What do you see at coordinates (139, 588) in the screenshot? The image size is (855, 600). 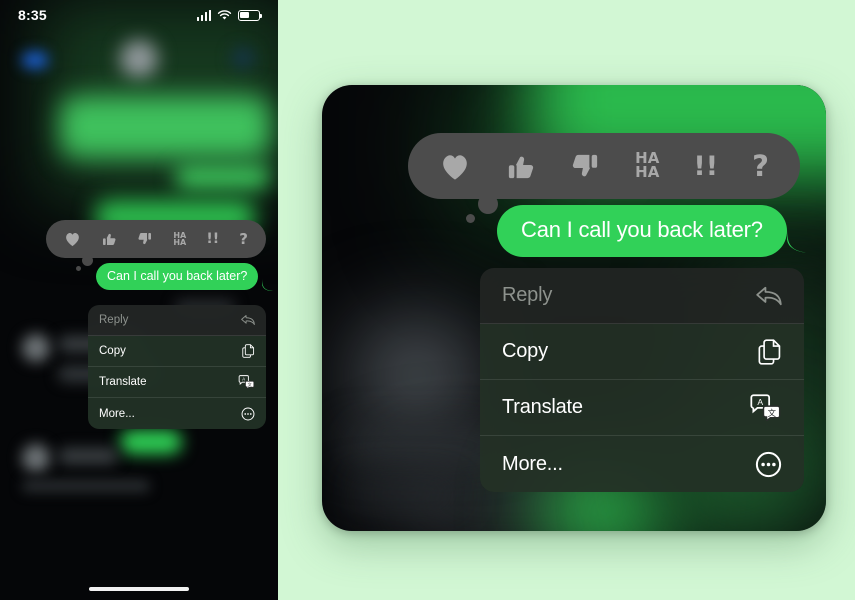 I see `home-indicator` at bounding box center [139, 588].